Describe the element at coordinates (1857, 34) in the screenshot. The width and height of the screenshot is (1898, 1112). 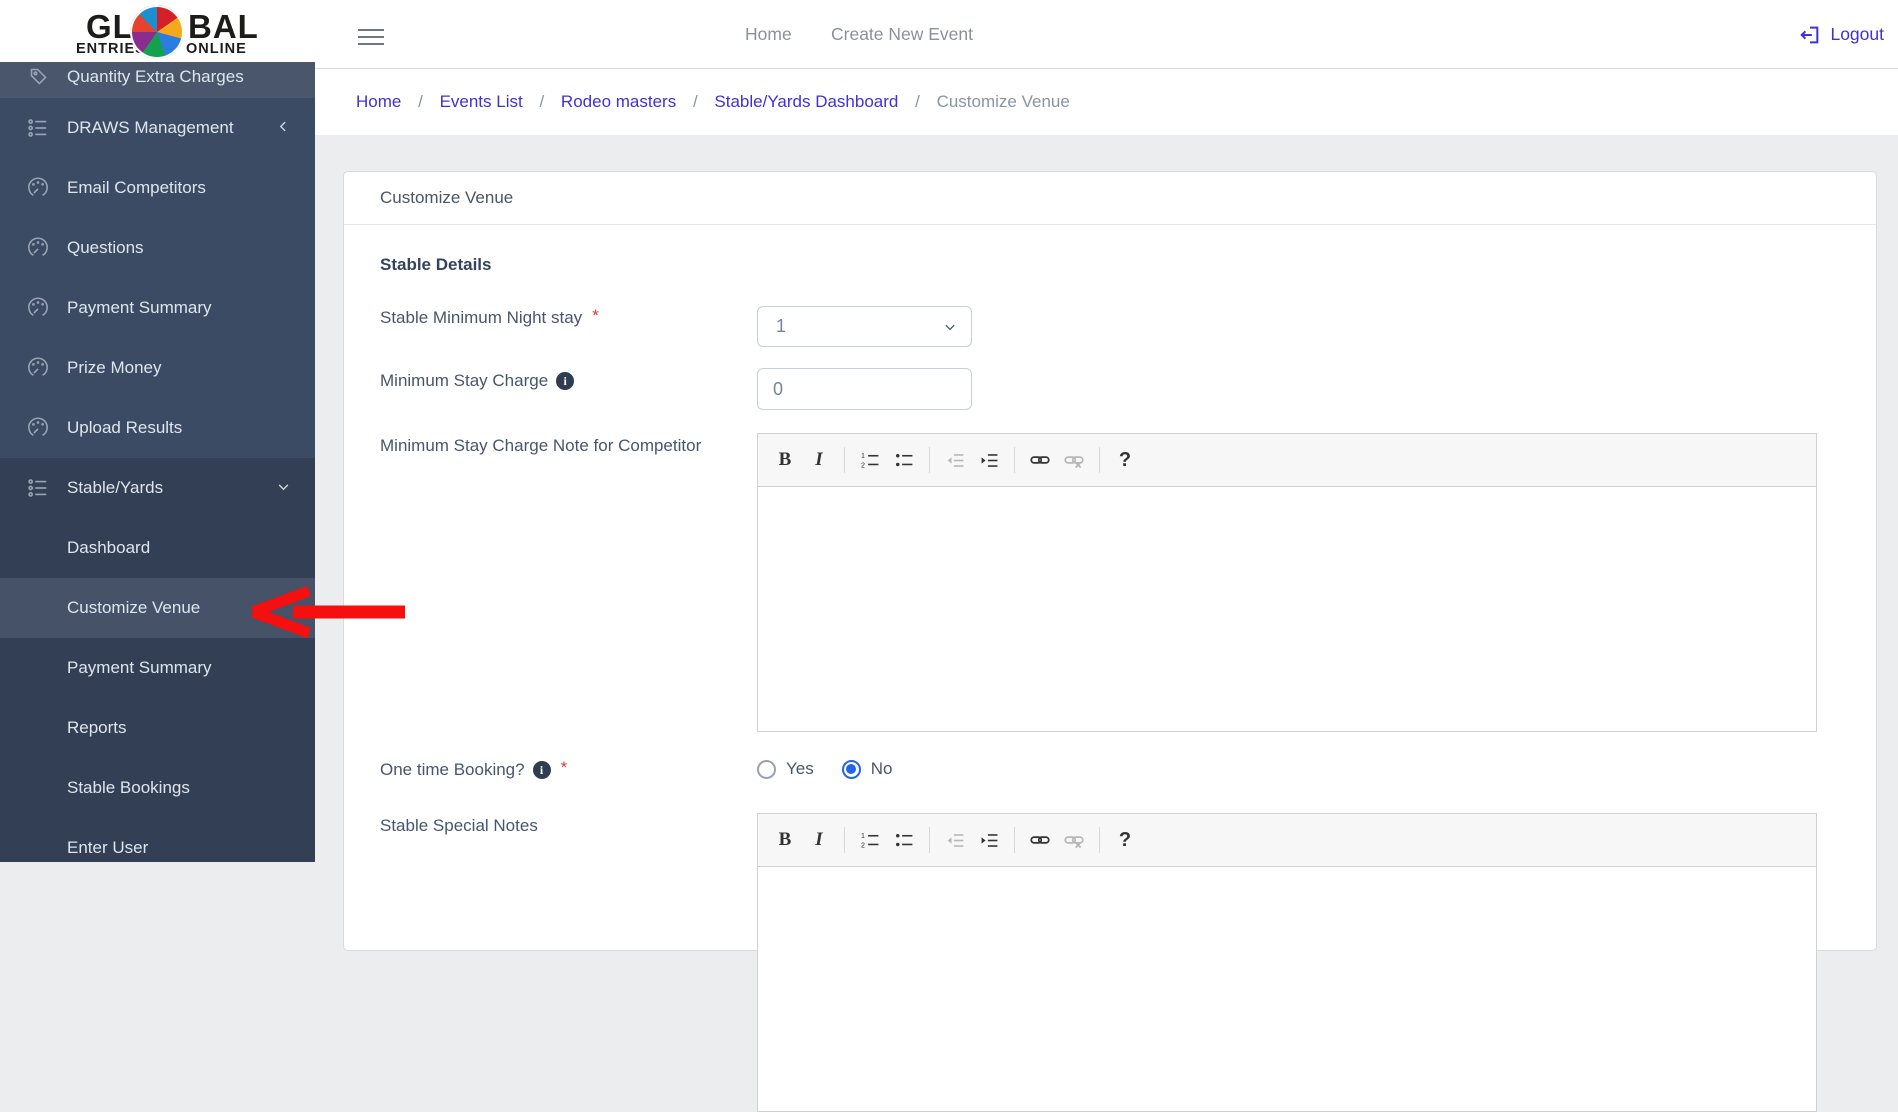
I see `logout-label: Logout` at that location.